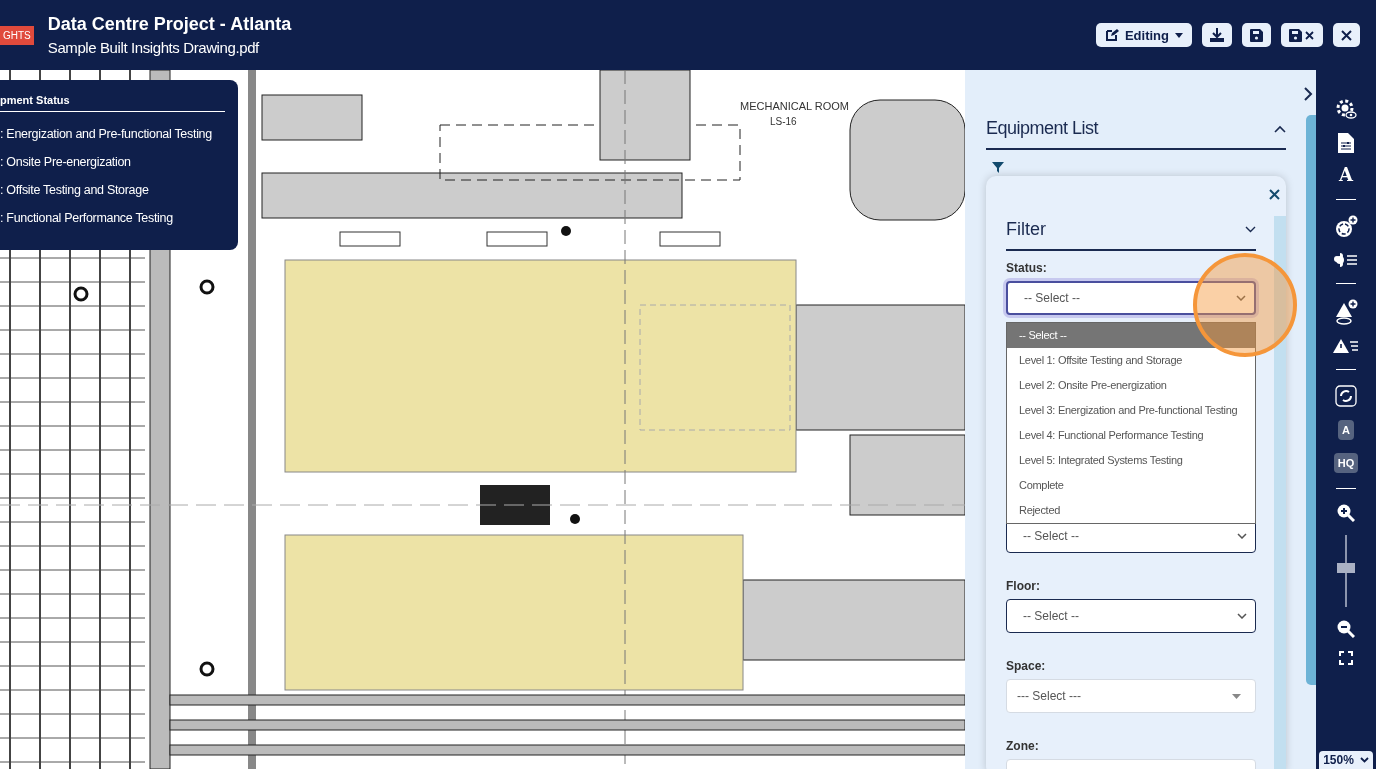 Image resolution: width=1376 pixels, height=769 pixels. I want to click on save-button, so click(1256, 35).